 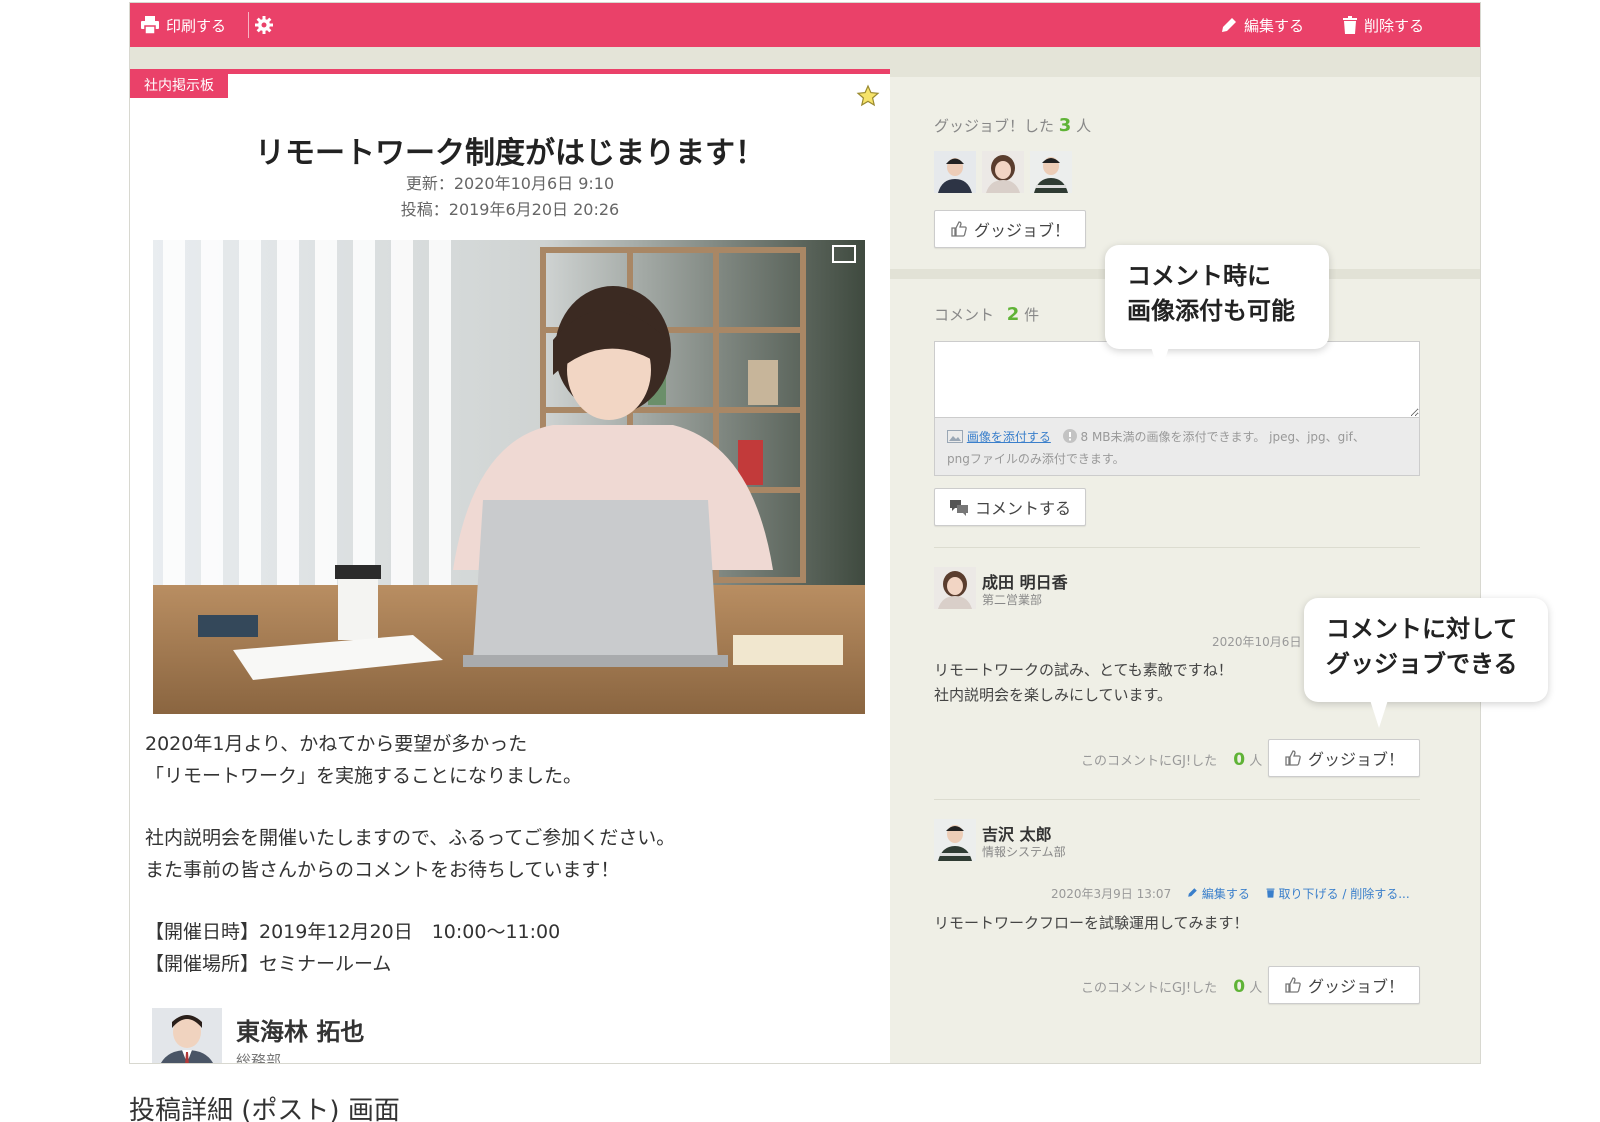 I want to click on settings-button, so click(x=264, y=25).